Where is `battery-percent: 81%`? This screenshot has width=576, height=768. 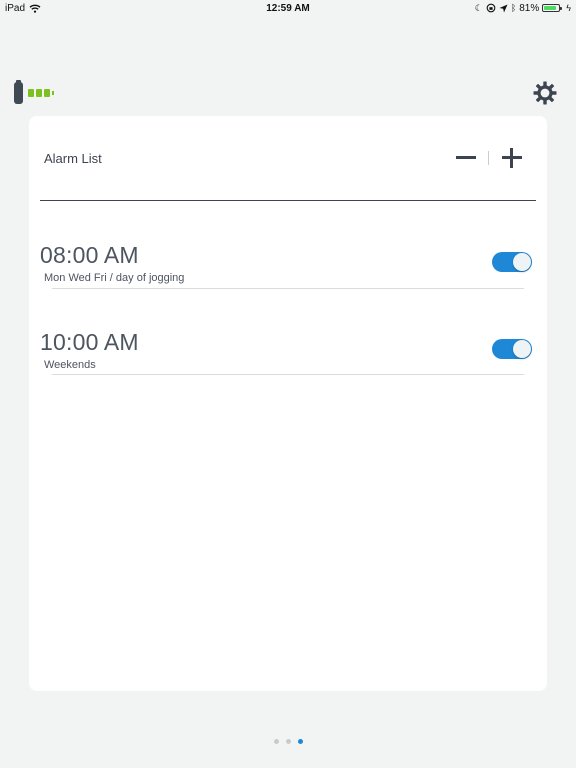 battery-percent: 81% is located at coordinates (529, 8).